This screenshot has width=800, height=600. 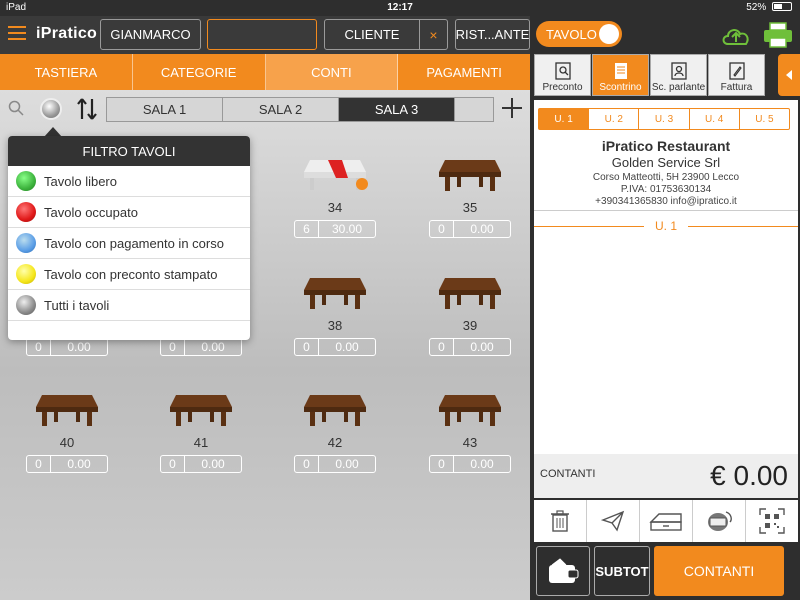 I want to click on filter-item-label: Tavolo con preconto stampato, so click(x=131, y=274).